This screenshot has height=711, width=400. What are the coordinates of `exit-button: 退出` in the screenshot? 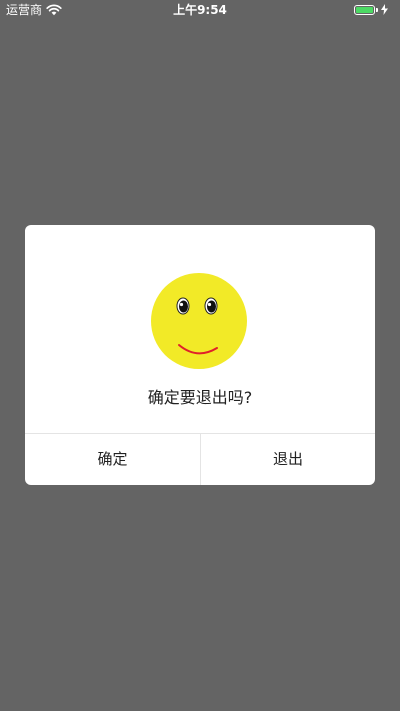 It's located at (288, 459).